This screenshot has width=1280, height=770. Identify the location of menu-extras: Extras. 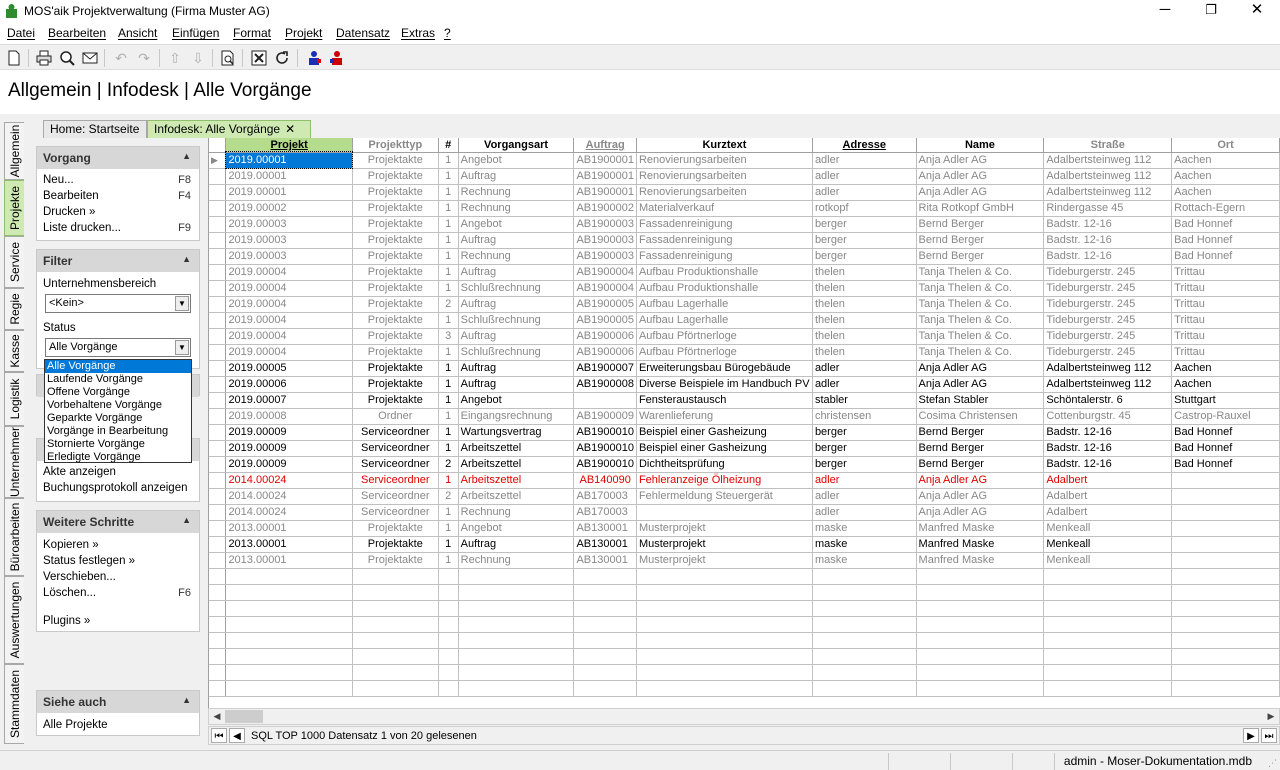
(418, 33).